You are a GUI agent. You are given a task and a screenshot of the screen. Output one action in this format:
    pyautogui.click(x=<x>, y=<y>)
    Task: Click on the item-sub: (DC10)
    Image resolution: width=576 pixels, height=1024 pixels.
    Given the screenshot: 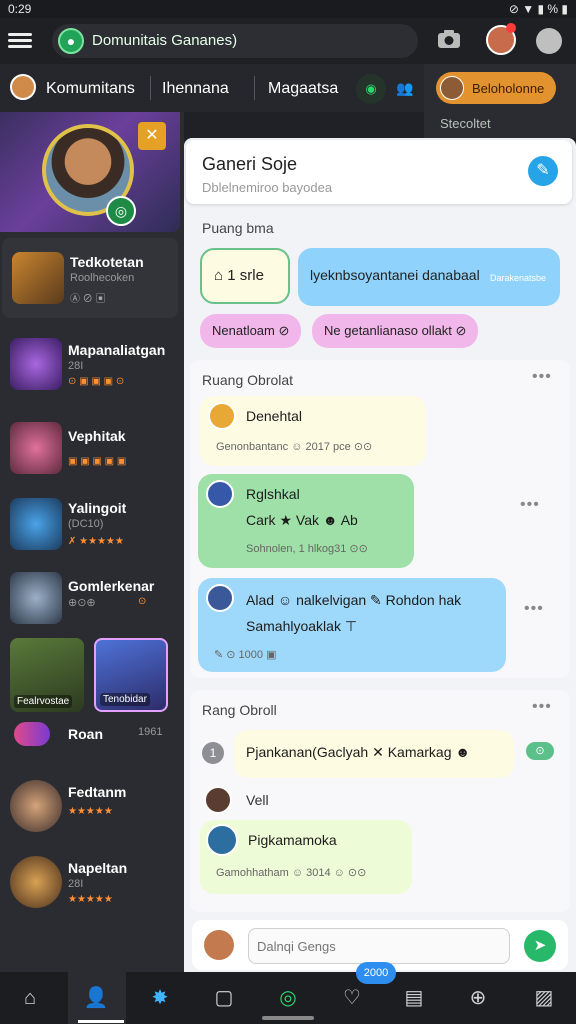 What is the action you would take?
    pyautogui.click(x=86, y=524)
    